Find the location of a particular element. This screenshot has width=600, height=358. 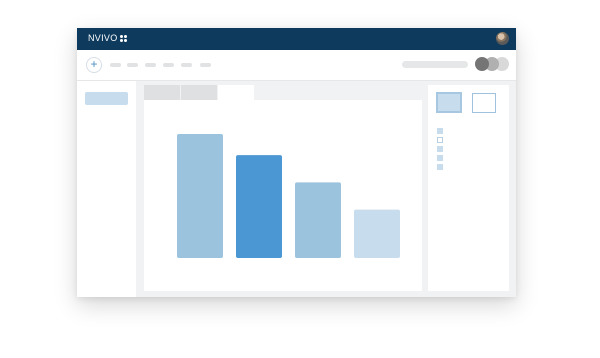

document-tab-active is located at coordinates (236, 92).